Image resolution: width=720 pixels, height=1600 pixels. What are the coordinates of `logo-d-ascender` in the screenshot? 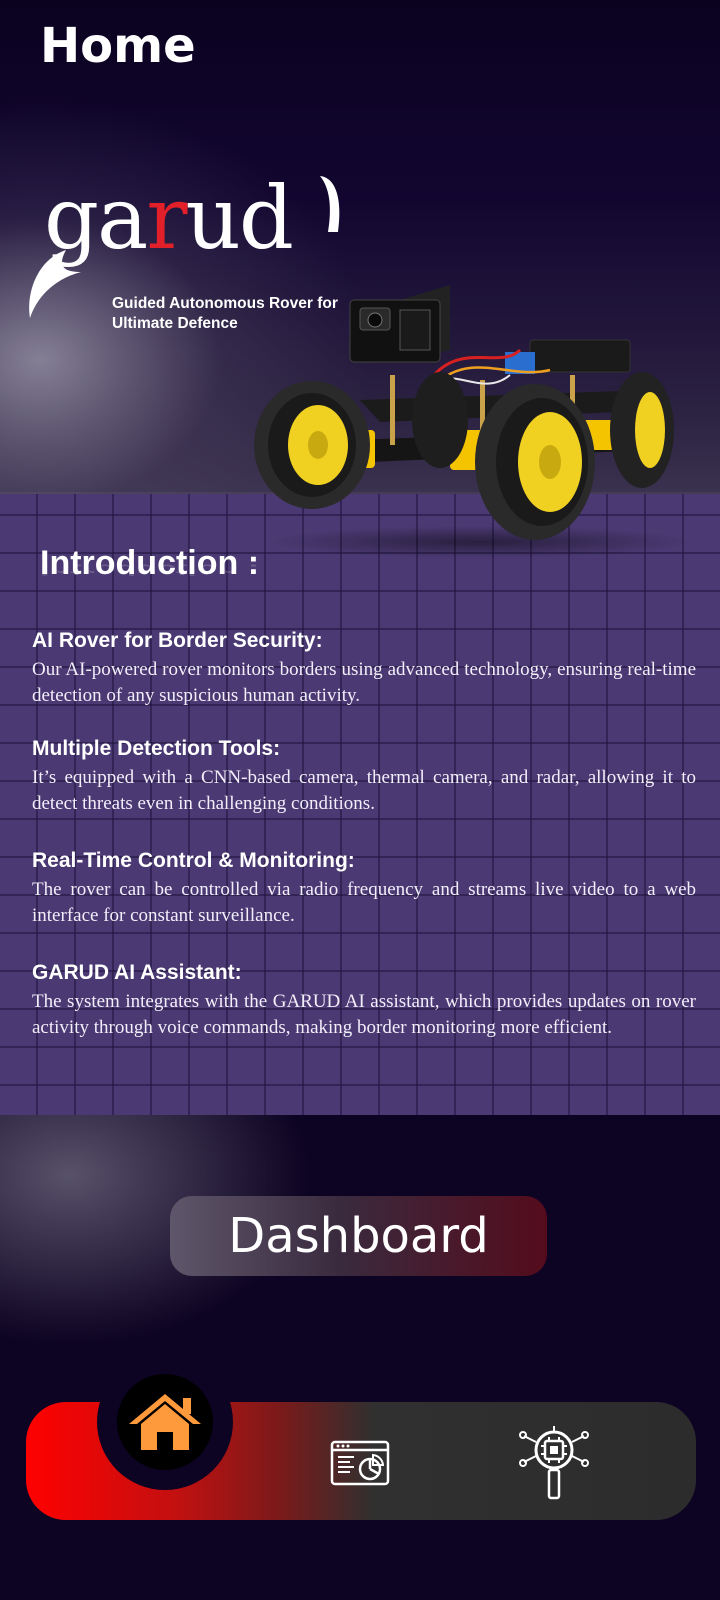 It's located at (330, 204).